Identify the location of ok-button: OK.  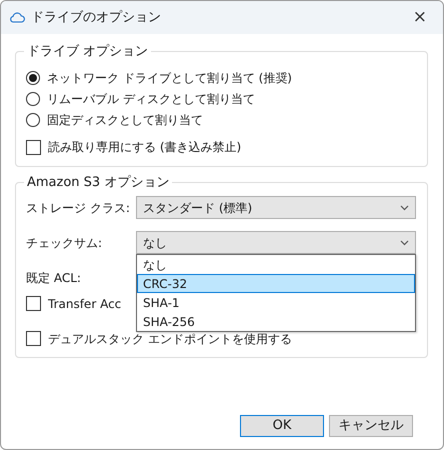
(282, 426).